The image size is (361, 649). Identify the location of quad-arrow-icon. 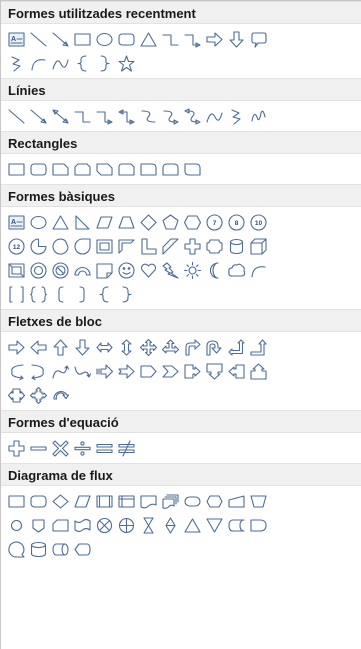
(148, 347).